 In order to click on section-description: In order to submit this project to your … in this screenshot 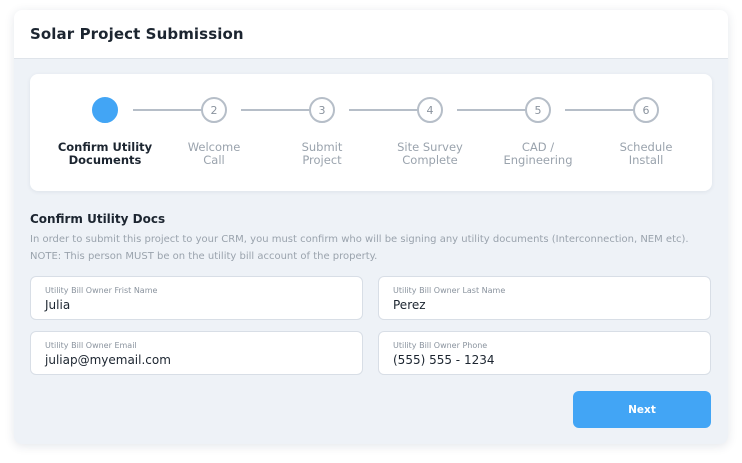, I will do `click(359, 248)`.